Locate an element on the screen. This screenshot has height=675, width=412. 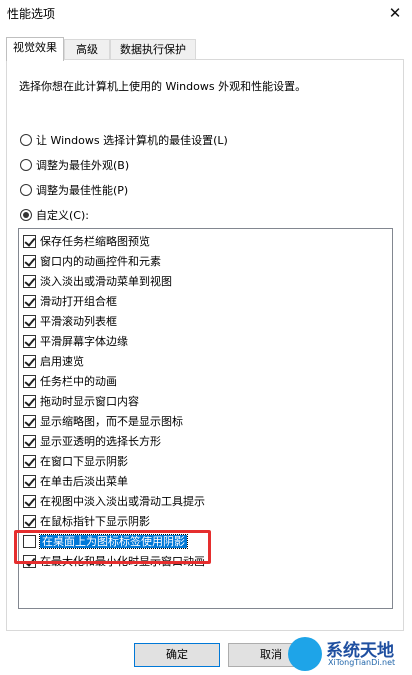
effect-item: 在单击后淡出菜单 is located at coordinates (75, 482).